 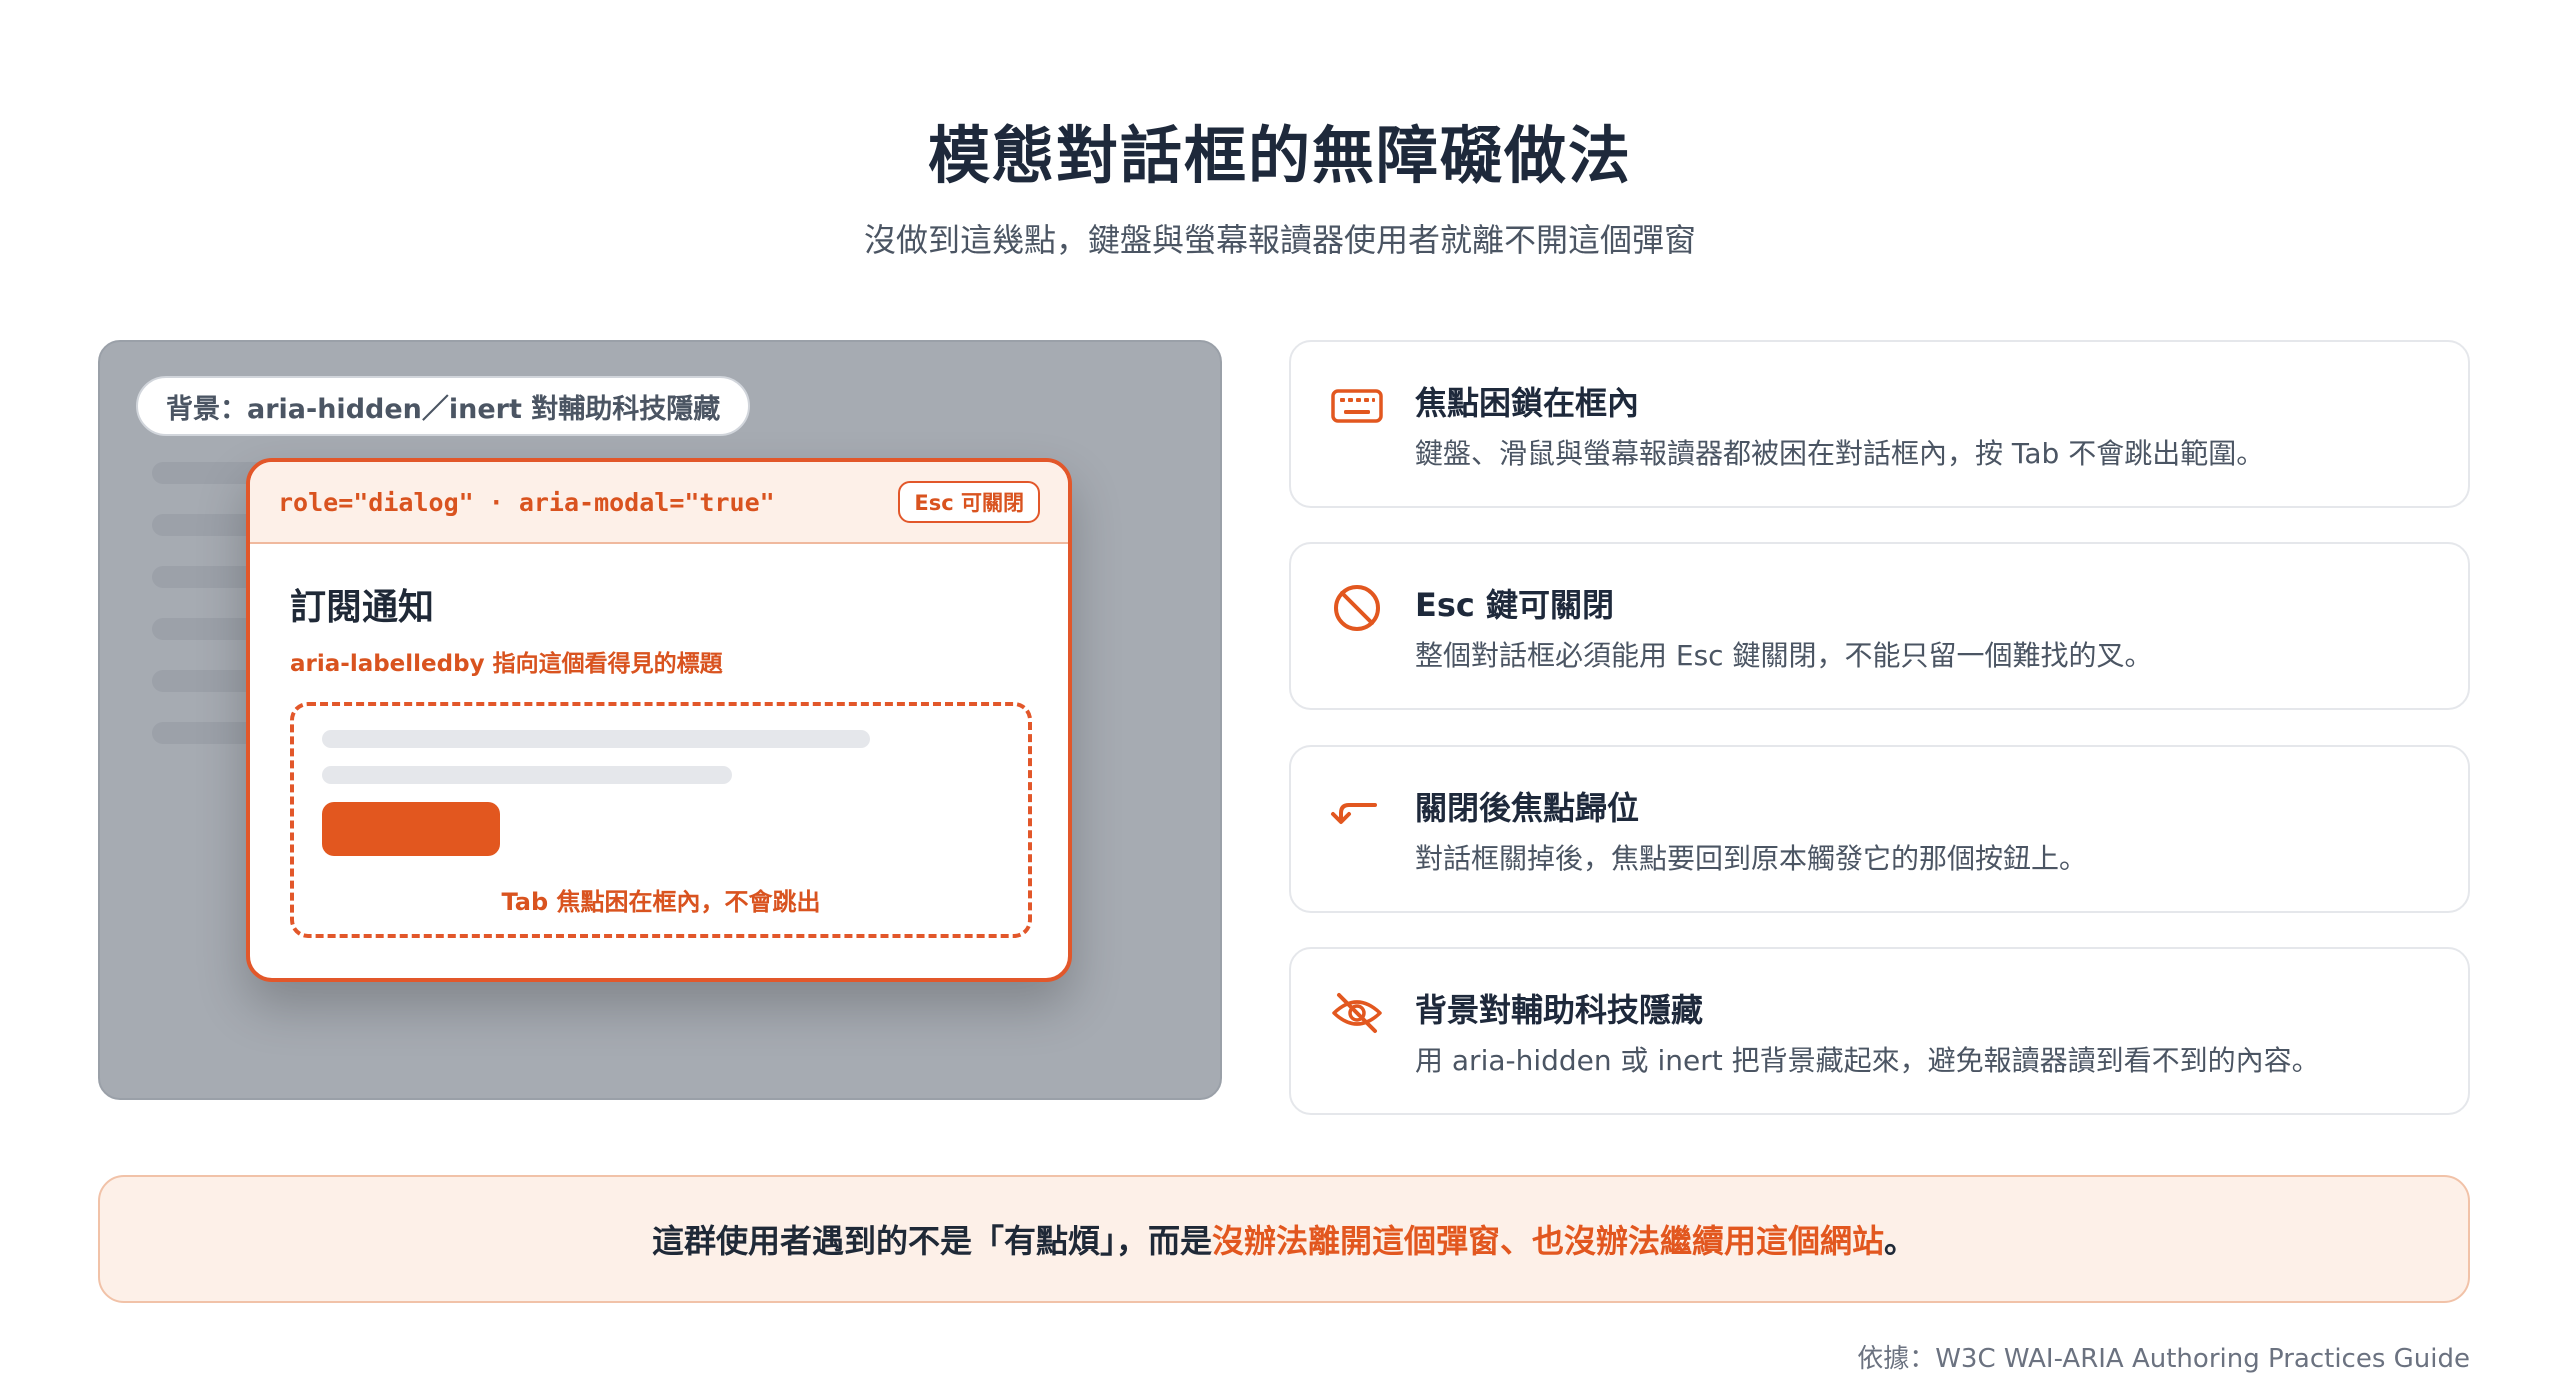 What do you see at coordinates (969, 502) in the screenshot?
I see `esc-close-badge: Esc 可關閉` at bounding box center [969, 502].